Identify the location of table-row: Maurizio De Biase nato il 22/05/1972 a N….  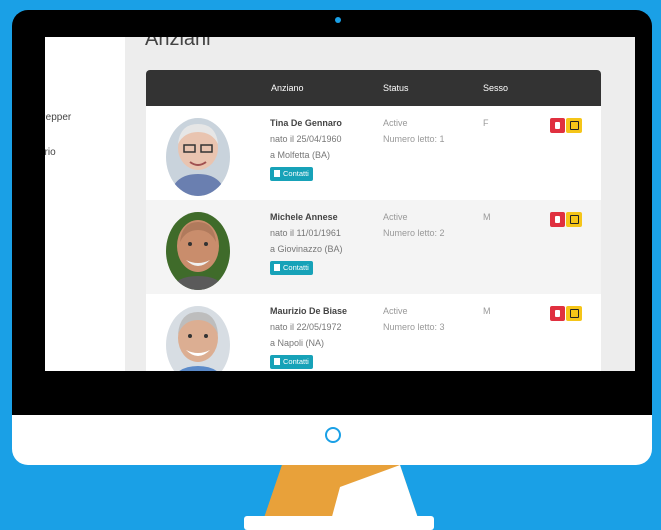
(373, 332).